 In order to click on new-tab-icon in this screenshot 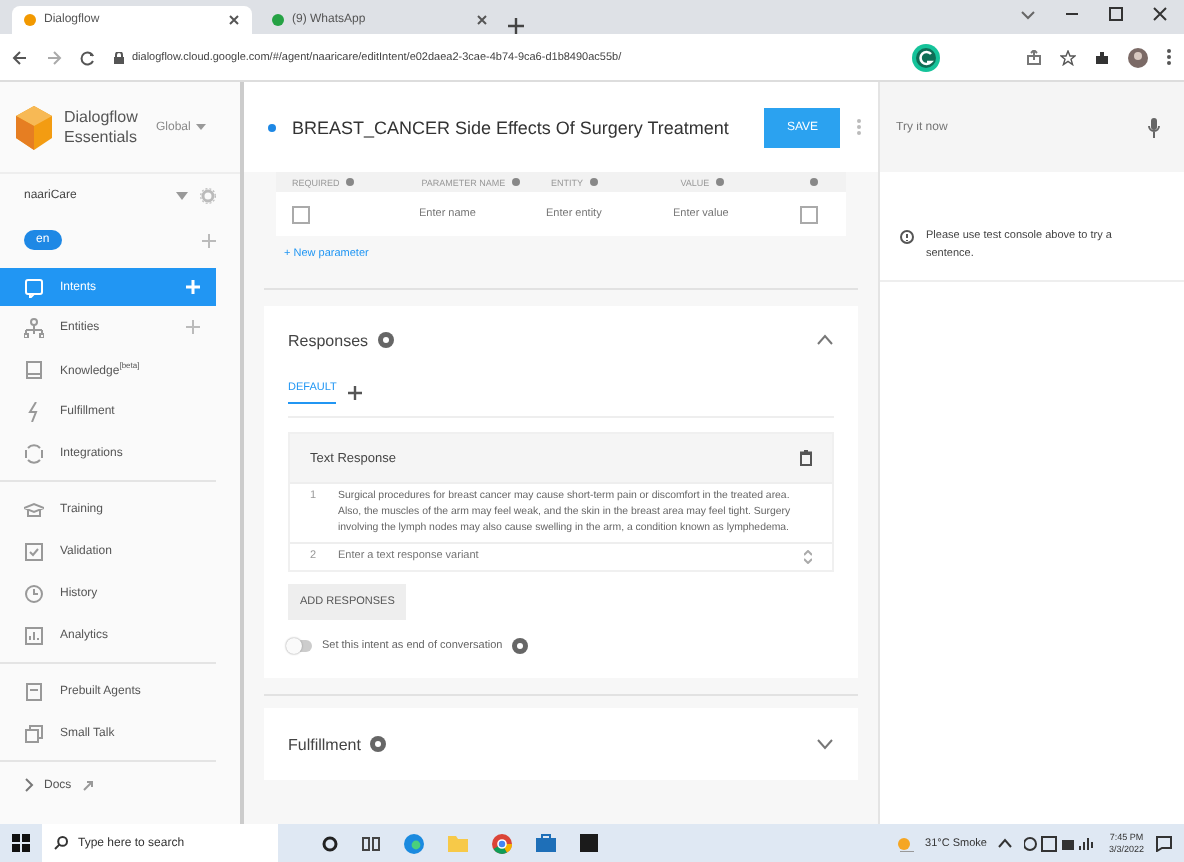, I will do `click(516, 26)`.